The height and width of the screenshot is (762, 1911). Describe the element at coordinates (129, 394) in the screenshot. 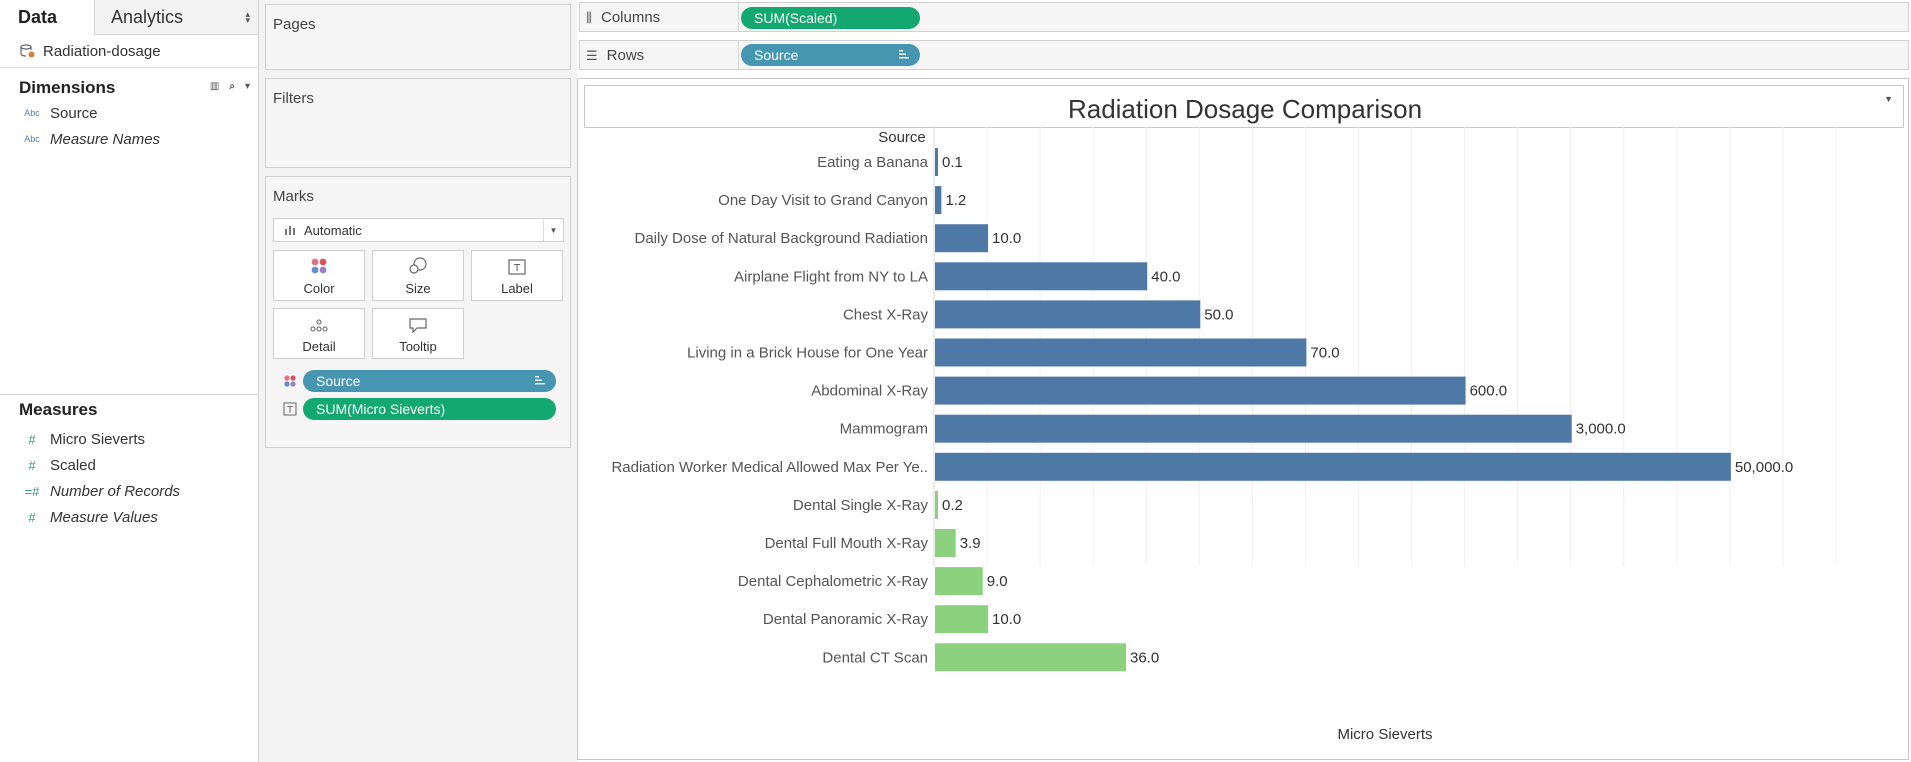

I see `pane-divider` at that location.